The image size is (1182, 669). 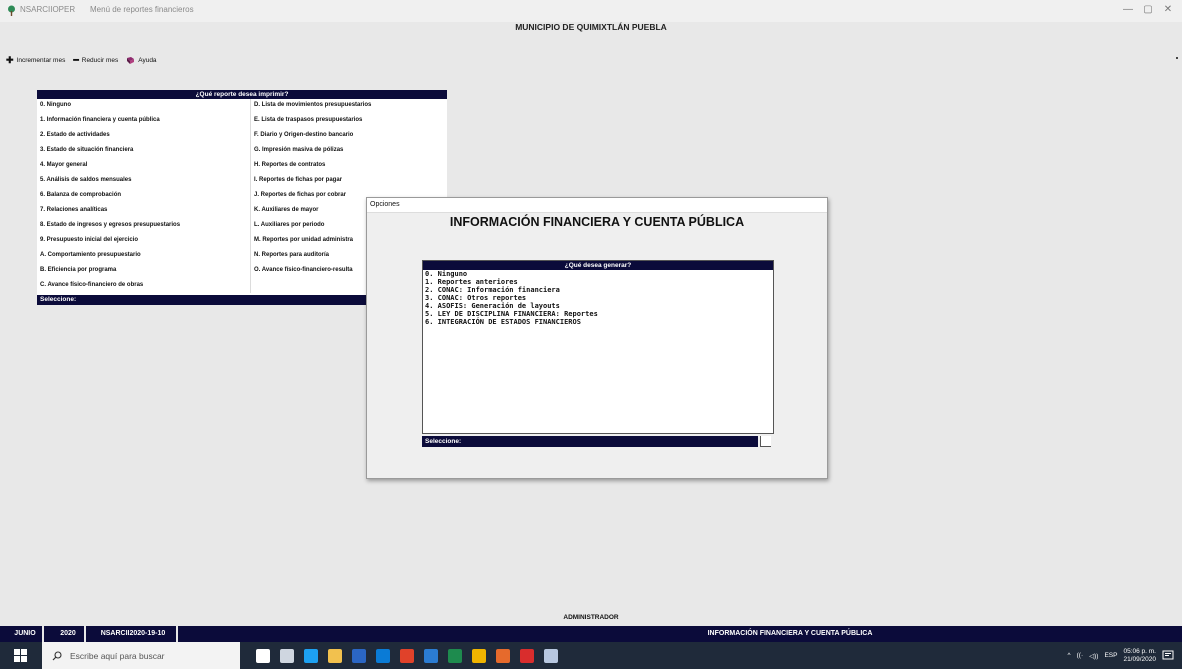 What do you see at coordinates (141, 106) in the screenshot?
I see `menu-item-0: 0. Ninguno` at bounding box center [141, 106].